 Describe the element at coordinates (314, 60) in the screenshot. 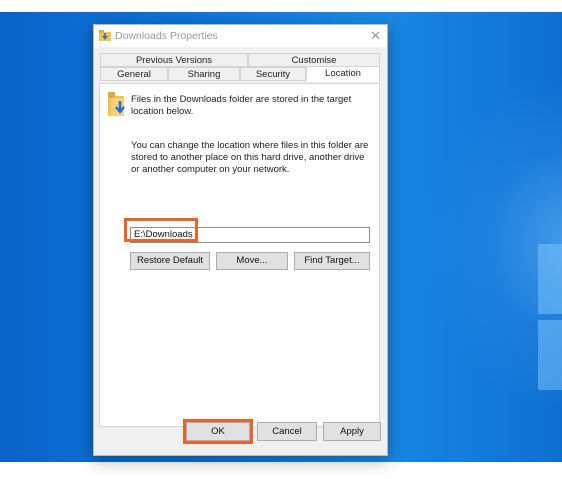

I see `tab-customise: Customise` at that location.